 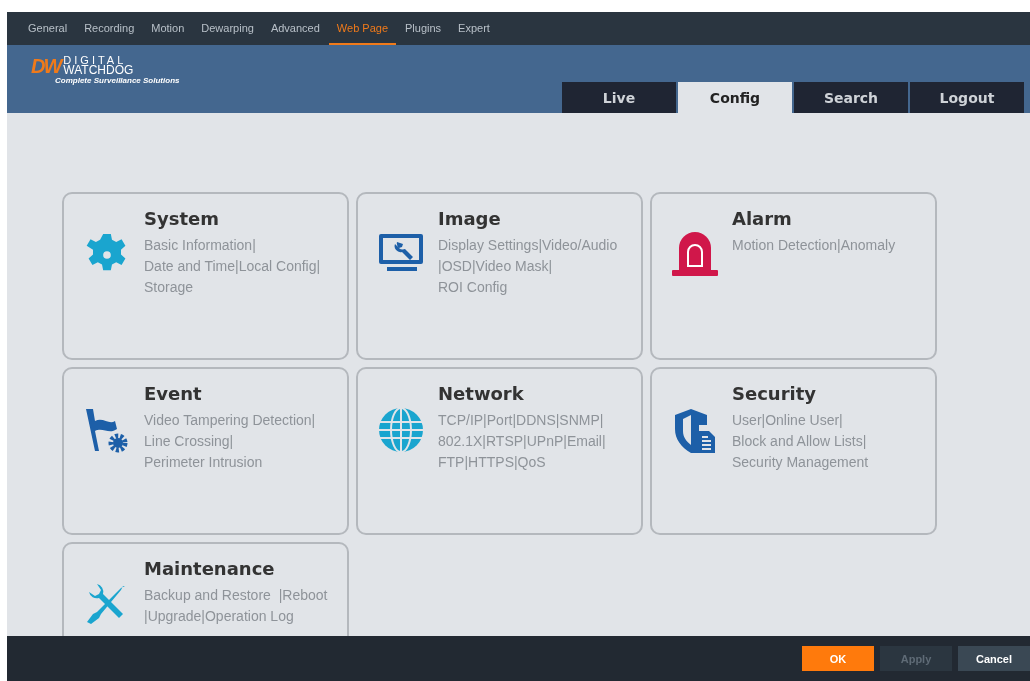 What do you see at coordinates (230, 462) in the screenshot?
I see `config-links: Perimeter Intrusion` at bounding box center [230, 462].